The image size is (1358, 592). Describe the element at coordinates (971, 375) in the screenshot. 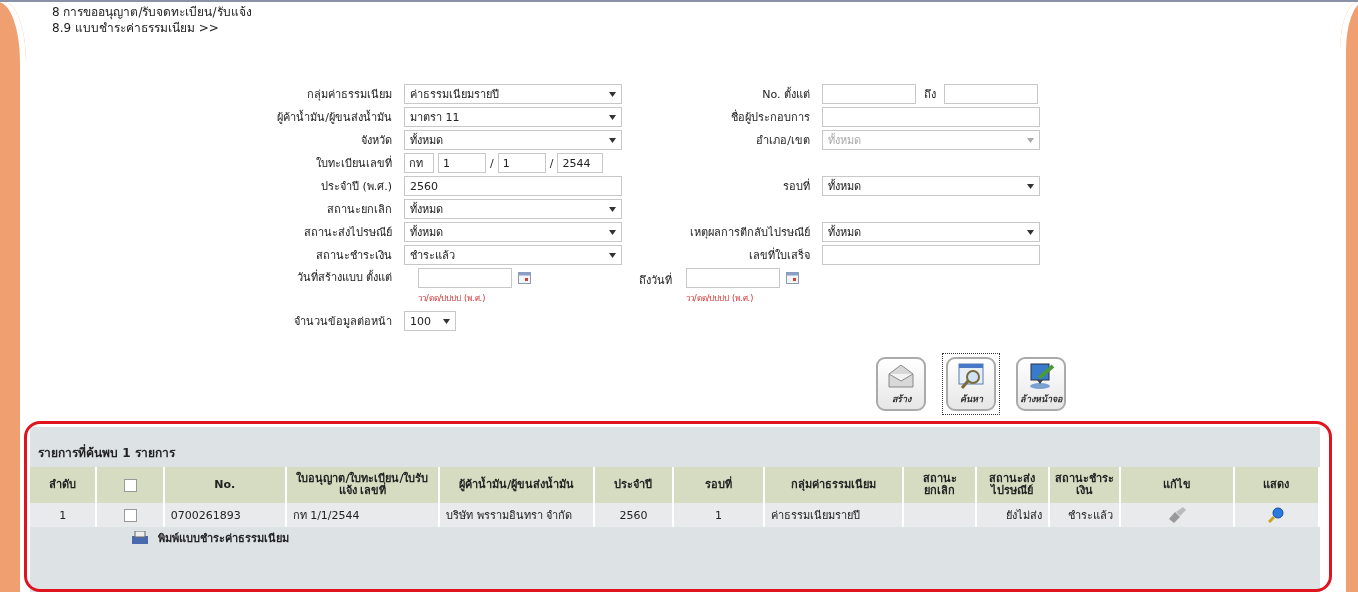

I see `magnifier-window-icon` at that location.